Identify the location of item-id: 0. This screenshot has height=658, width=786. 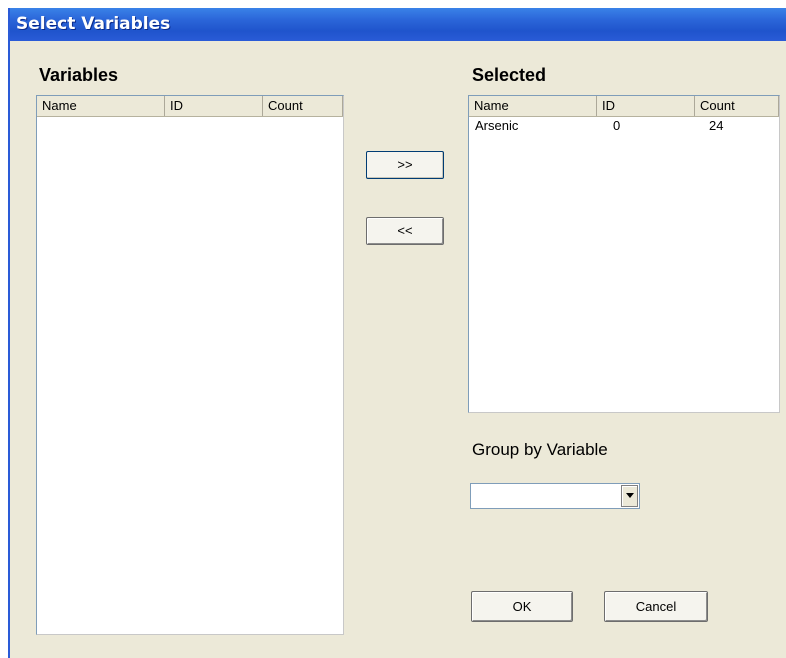
(617, 125).